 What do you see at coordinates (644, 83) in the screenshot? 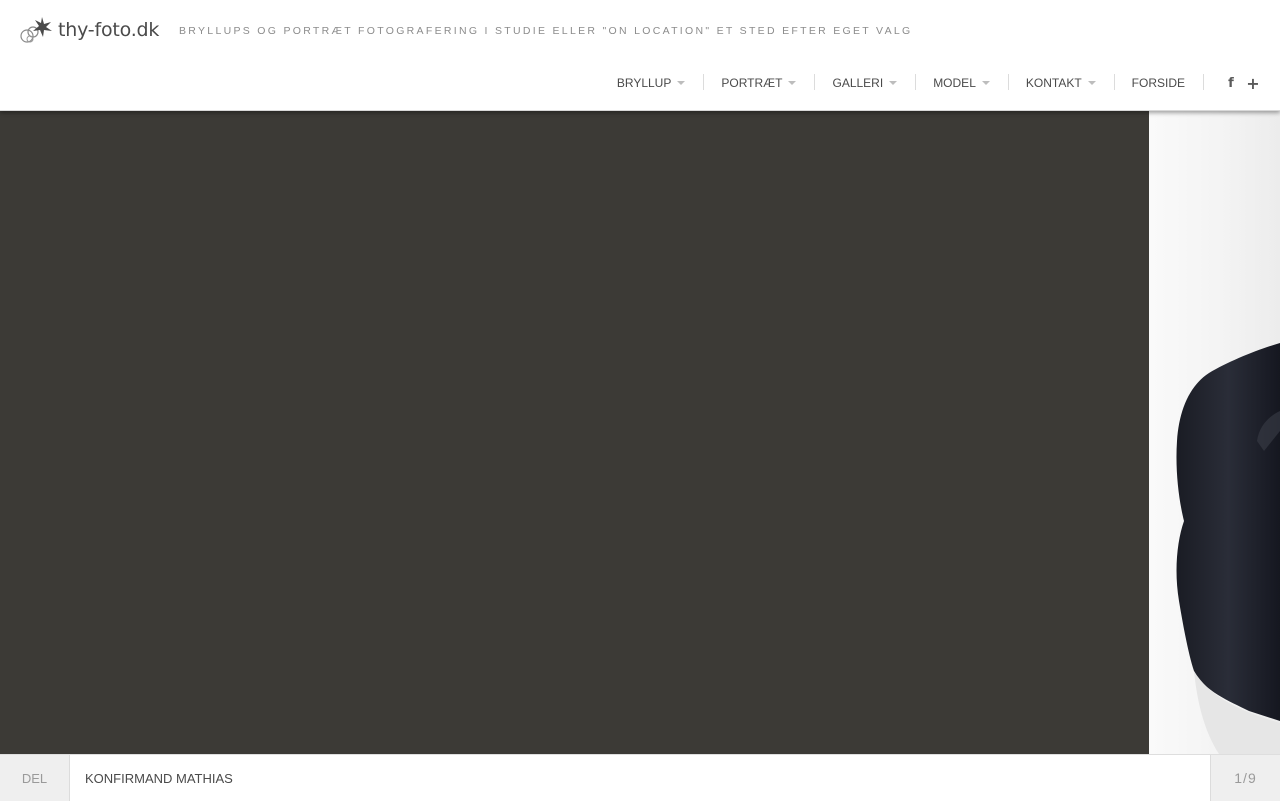
I see `nav-item-label: BRYLLUP` at bounding box center [644, 83].